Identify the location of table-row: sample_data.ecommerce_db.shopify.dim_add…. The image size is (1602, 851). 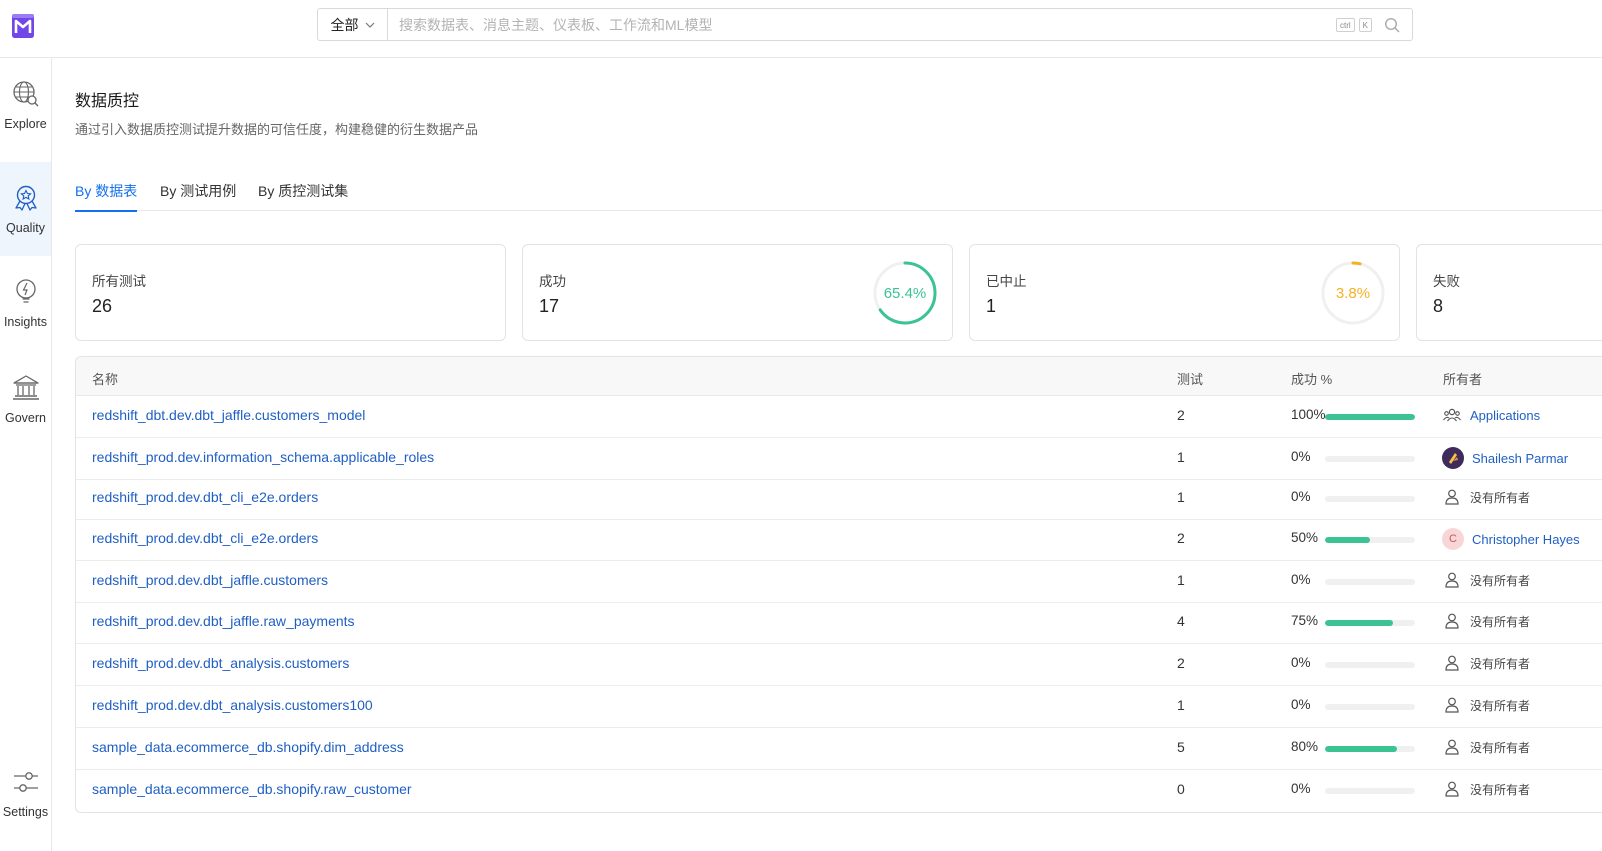
(839, 749).